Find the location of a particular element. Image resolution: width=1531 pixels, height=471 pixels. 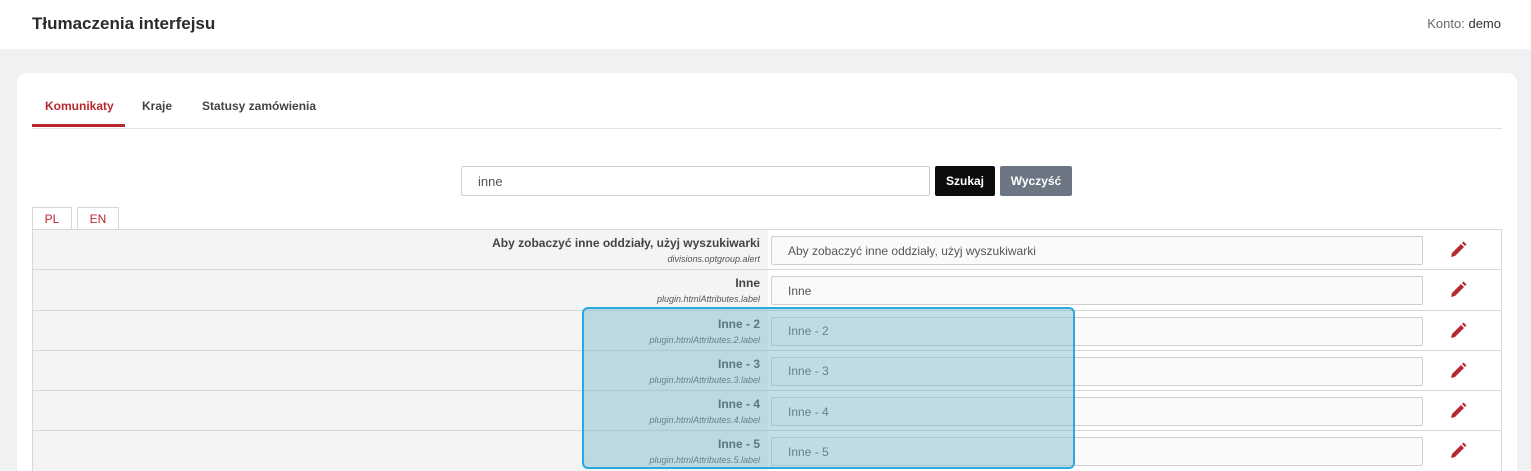

account-value: demo is located at coordinates (1484, 23).